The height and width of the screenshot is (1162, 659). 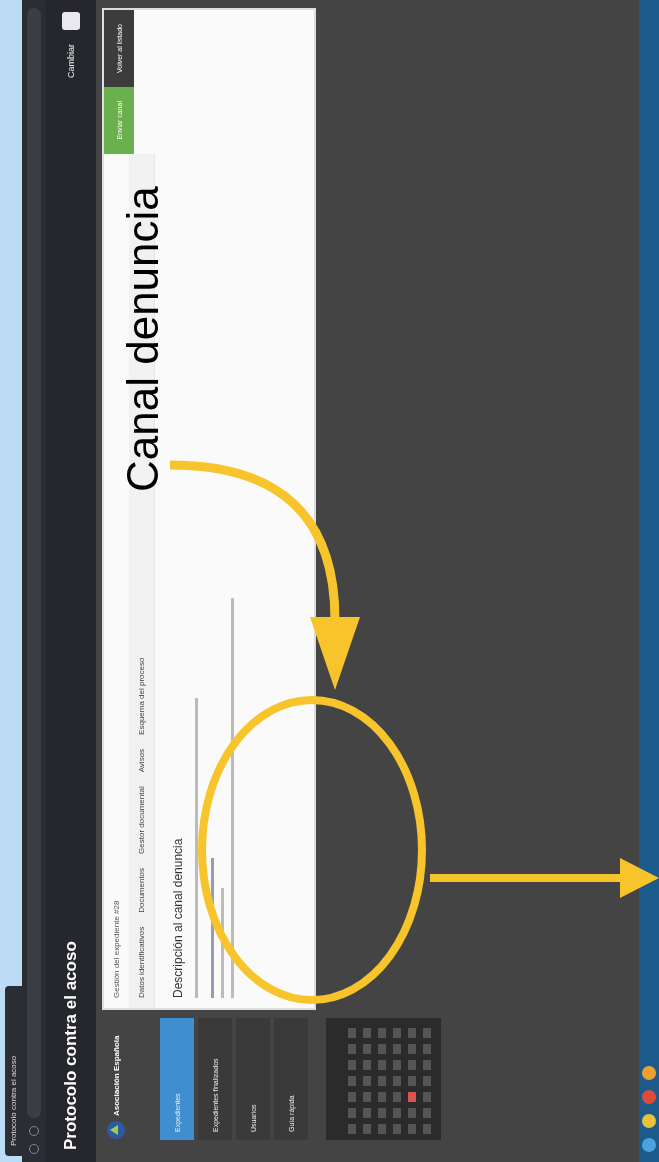 I want to click on tab: Gestor documental, so click(x=141, y=820).